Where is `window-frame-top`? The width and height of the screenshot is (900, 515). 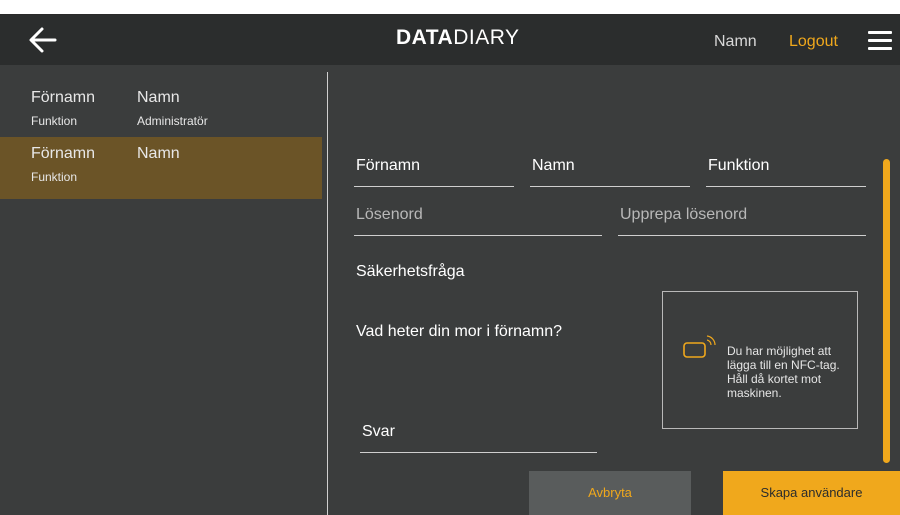
window-frame-top is located at coordinates (450, 7).